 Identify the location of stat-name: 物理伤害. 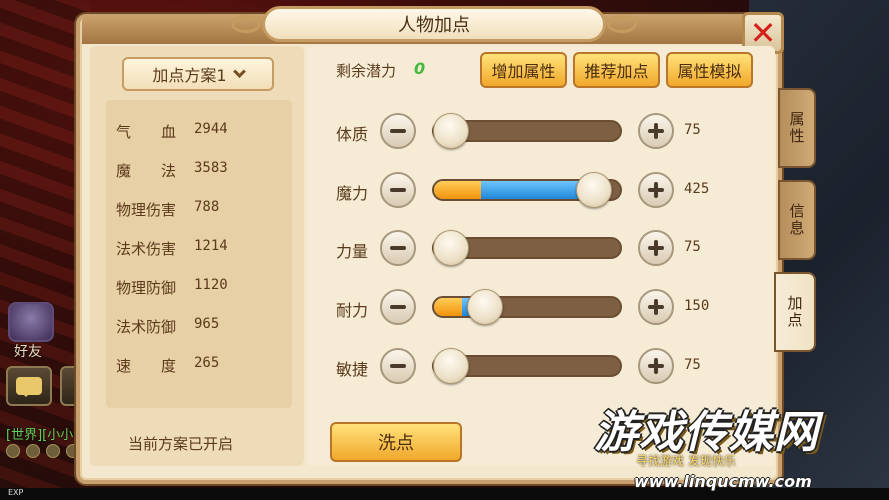
(146, 210).